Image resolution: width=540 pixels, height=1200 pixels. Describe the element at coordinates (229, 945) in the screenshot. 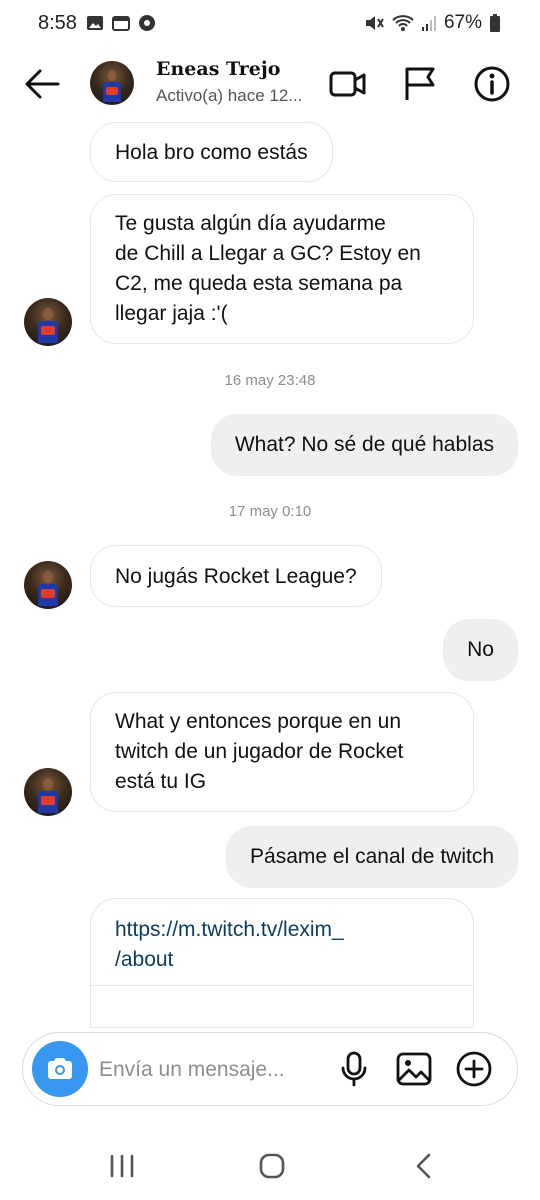

I see `link-url: https://m.twitch.tv/lexim_ /about` at that location.